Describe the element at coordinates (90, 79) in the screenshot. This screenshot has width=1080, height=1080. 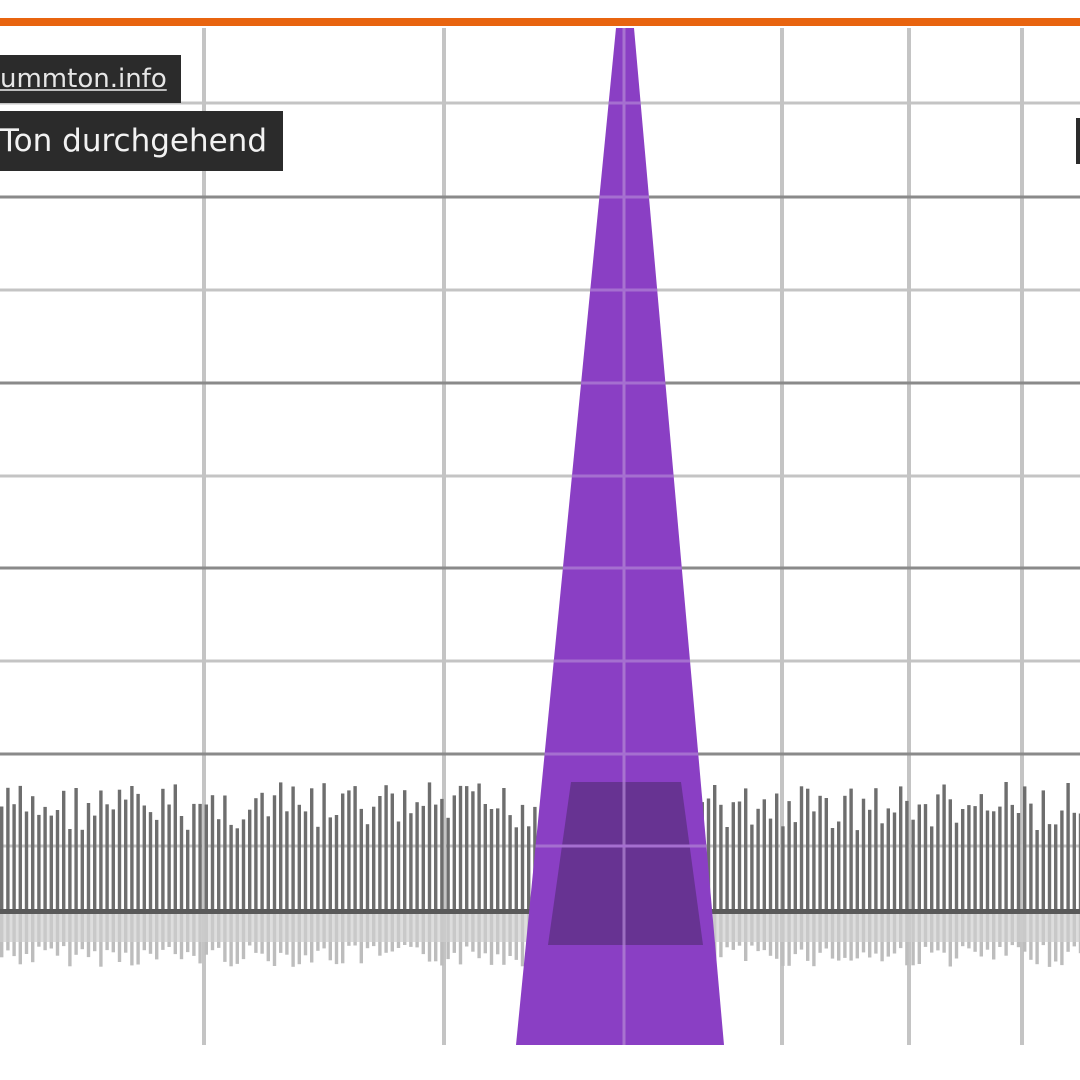
I see `site-link: ummton.info` at that location.